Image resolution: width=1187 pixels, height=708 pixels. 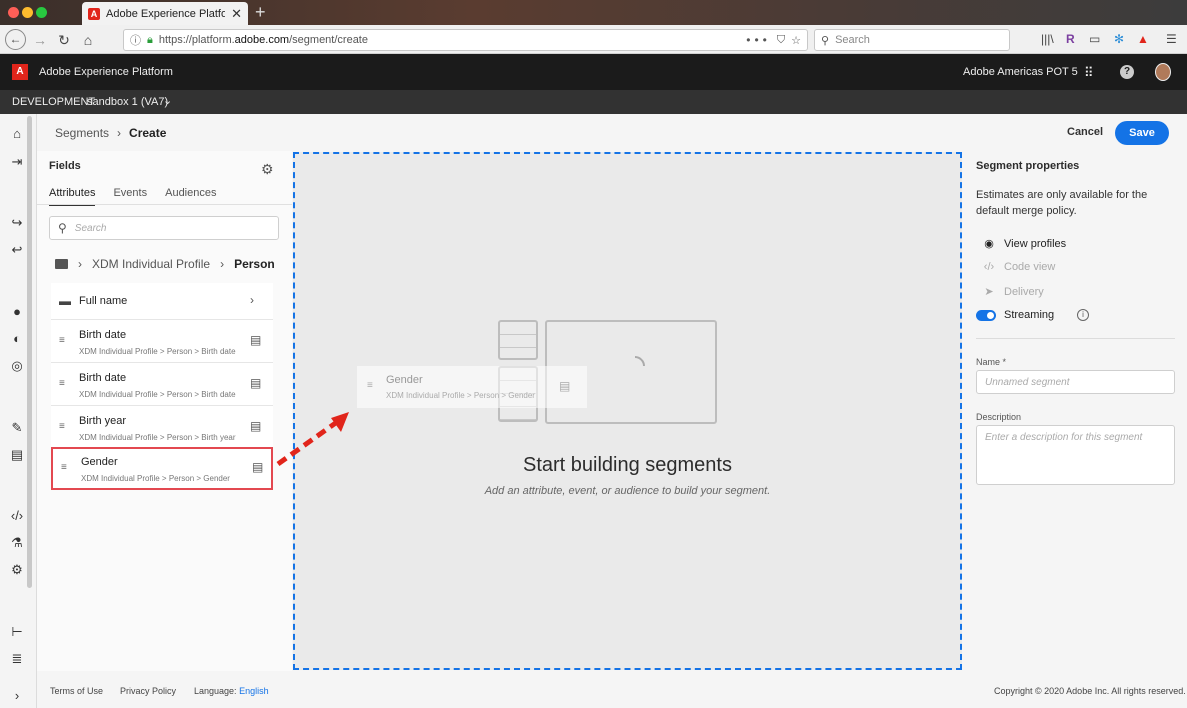 I want to click on streaming-toggle, so click(x=986, y=315).